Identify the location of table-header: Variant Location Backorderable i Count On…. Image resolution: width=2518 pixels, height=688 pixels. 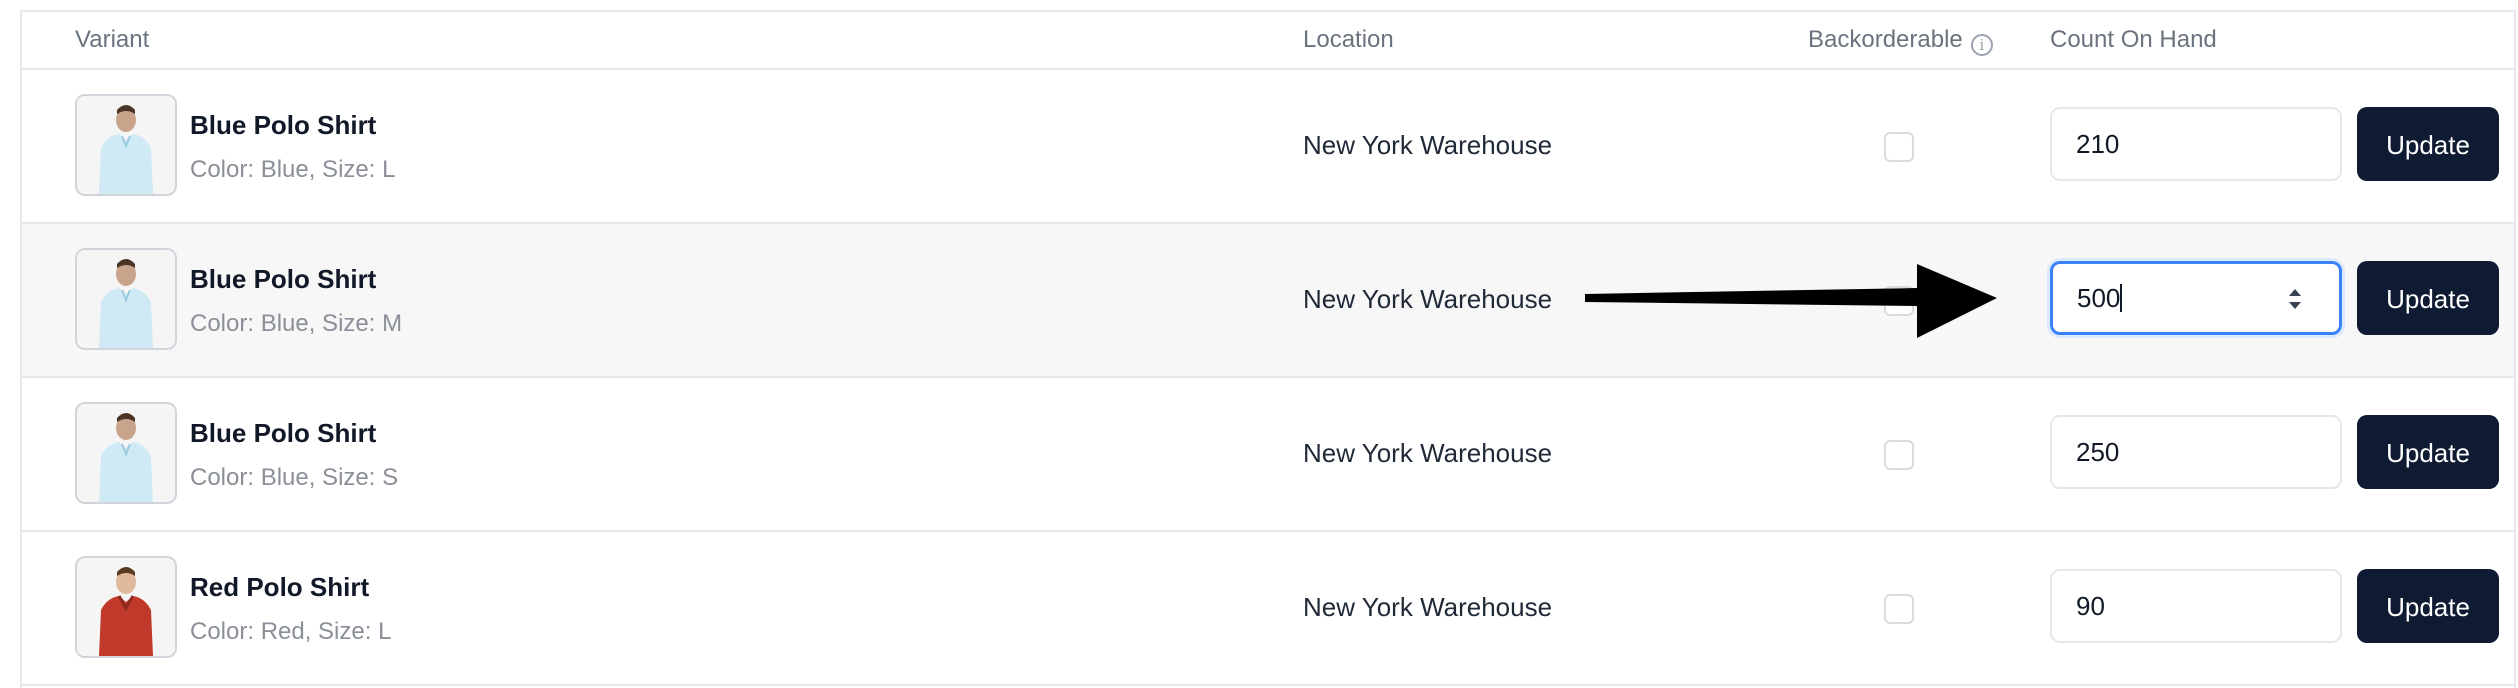
(1268, 41).